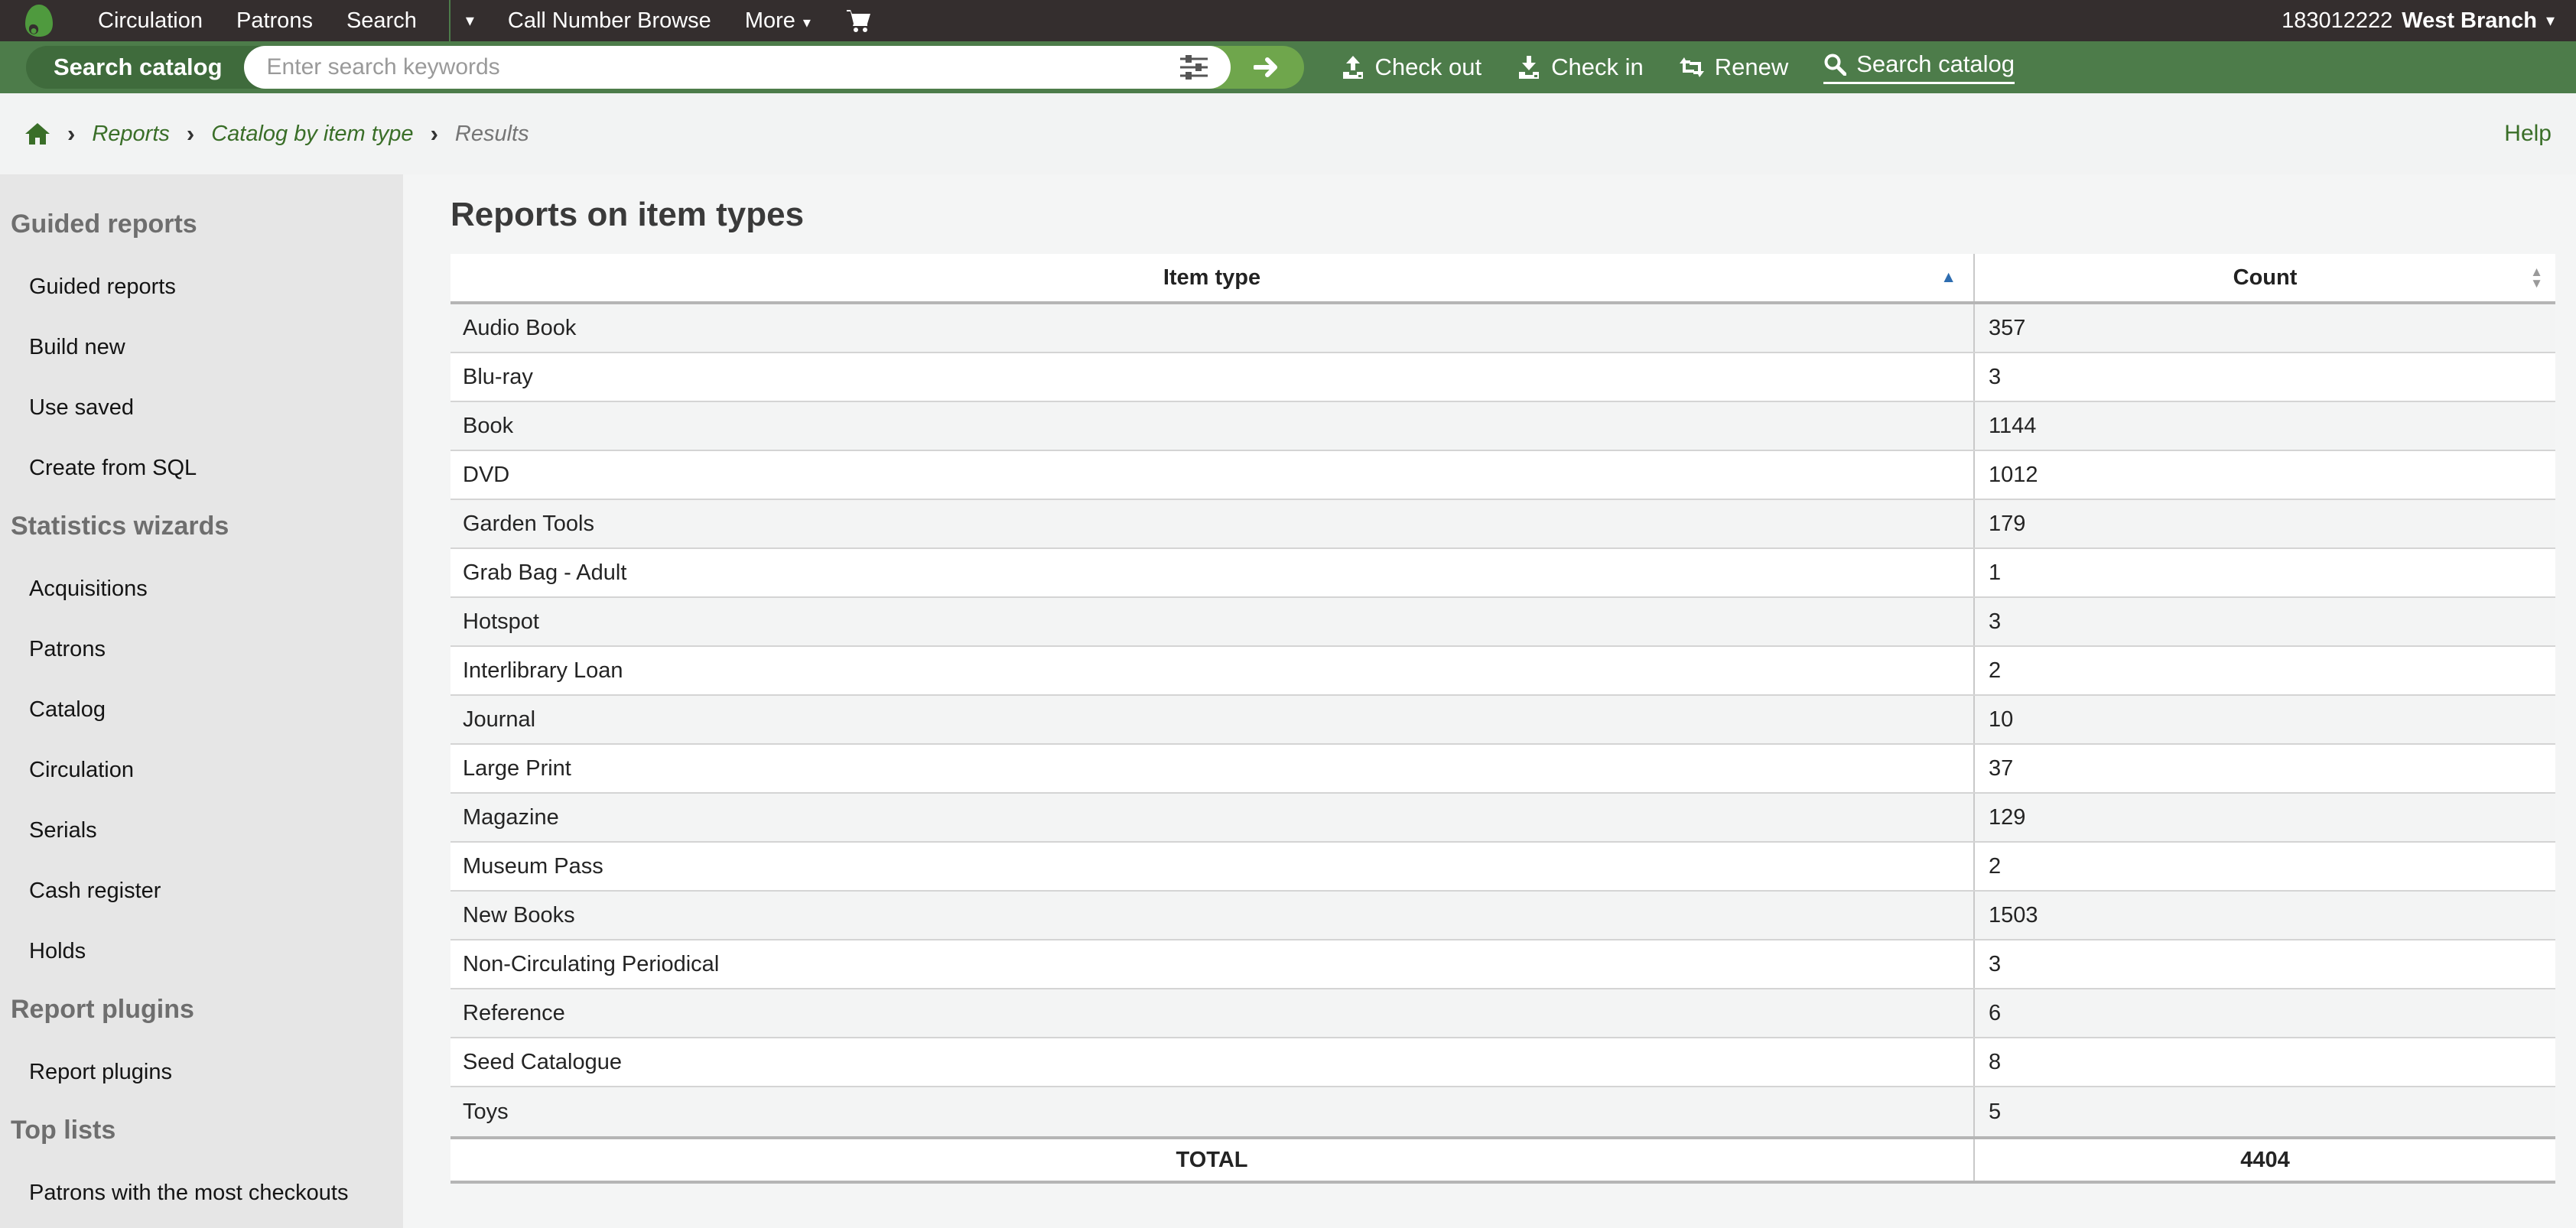  Describe the element at coordinates (1212, 523) in the screenshot. I see `item-type-cell: Garden Tools` at that location.